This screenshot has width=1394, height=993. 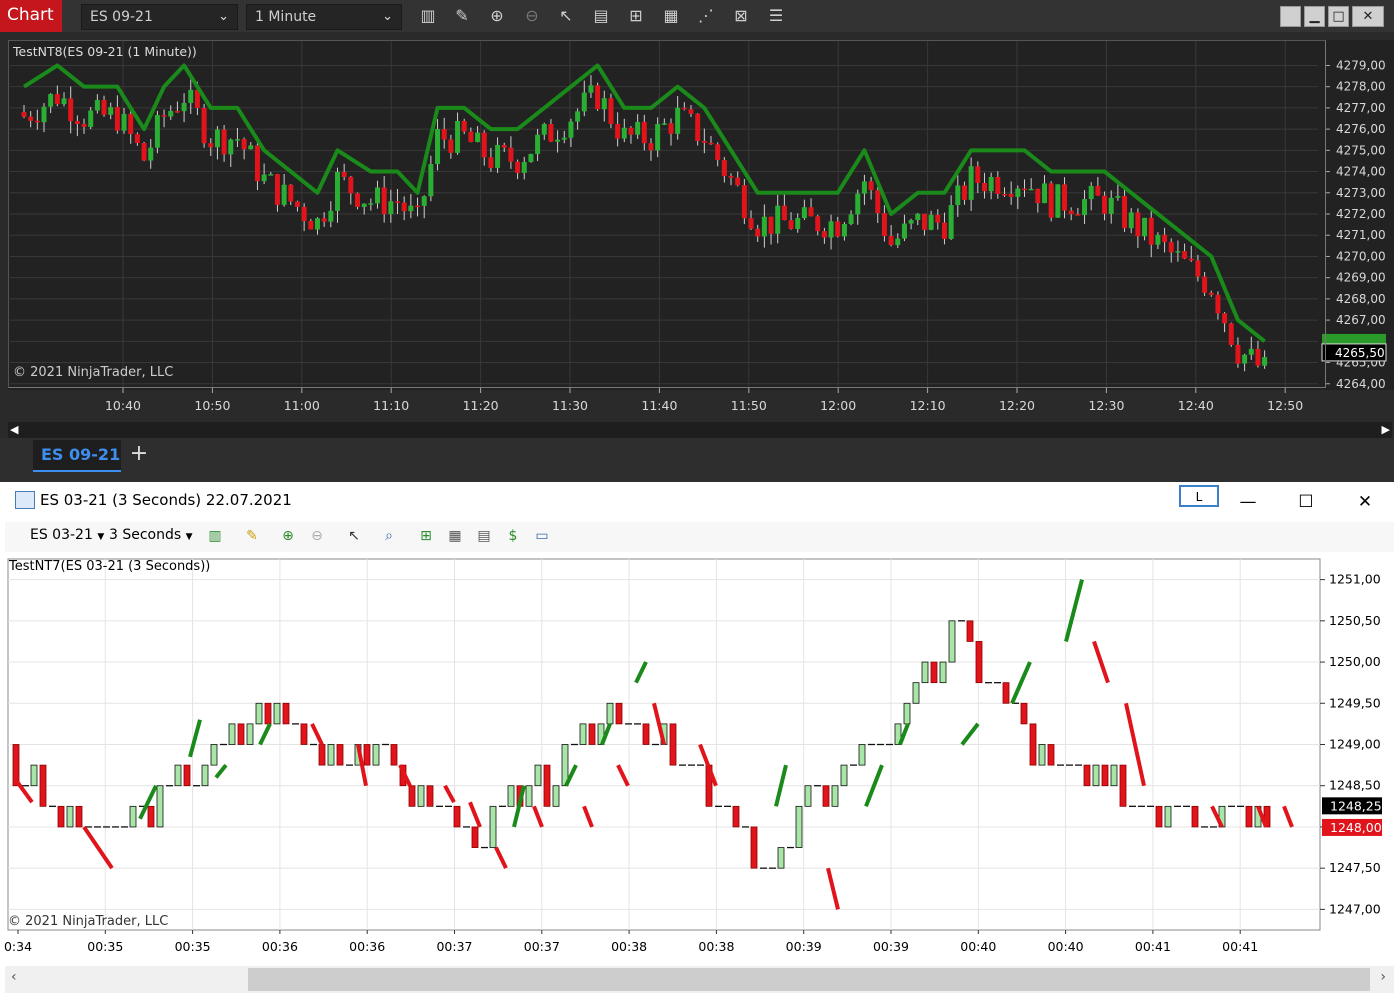 I want to click on minimize-icon: ▁, so click(x=1314, y=16).